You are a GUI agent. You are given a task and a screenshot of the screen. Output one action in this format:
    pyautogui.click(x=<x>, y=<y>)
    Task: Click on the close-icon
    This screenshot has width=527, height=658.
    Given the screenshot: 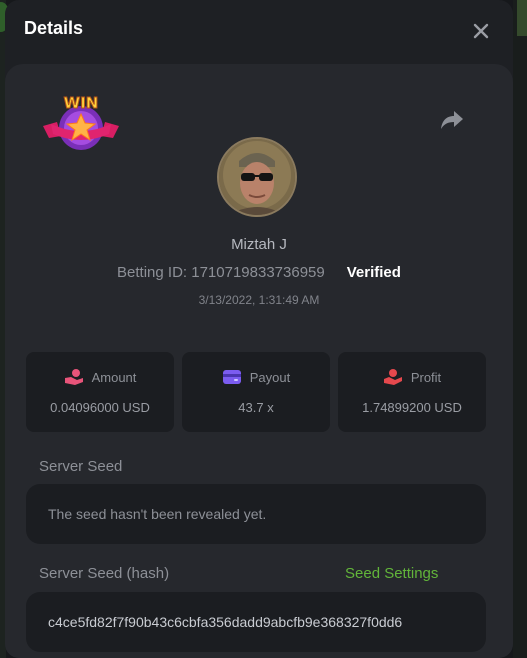 What is the action you would take?
    pyautogui.click(x=481, y=31)
    